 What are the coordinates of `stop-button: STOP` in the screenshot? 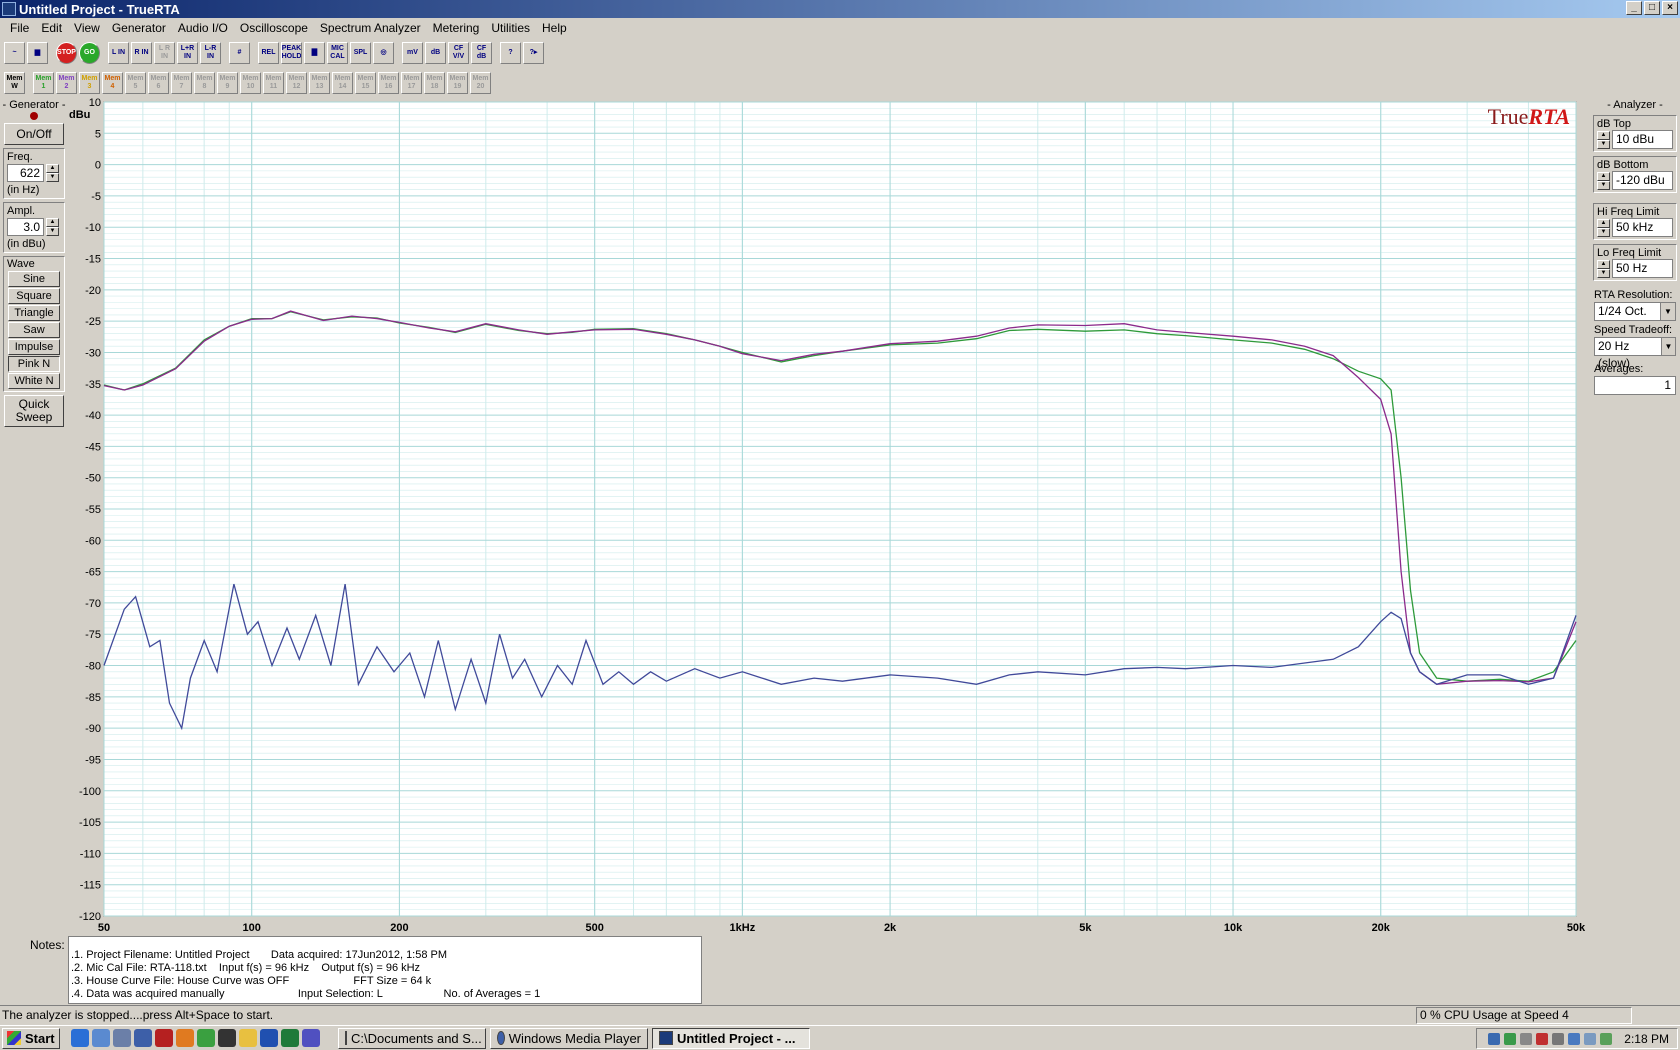 It's located at (66, 53).